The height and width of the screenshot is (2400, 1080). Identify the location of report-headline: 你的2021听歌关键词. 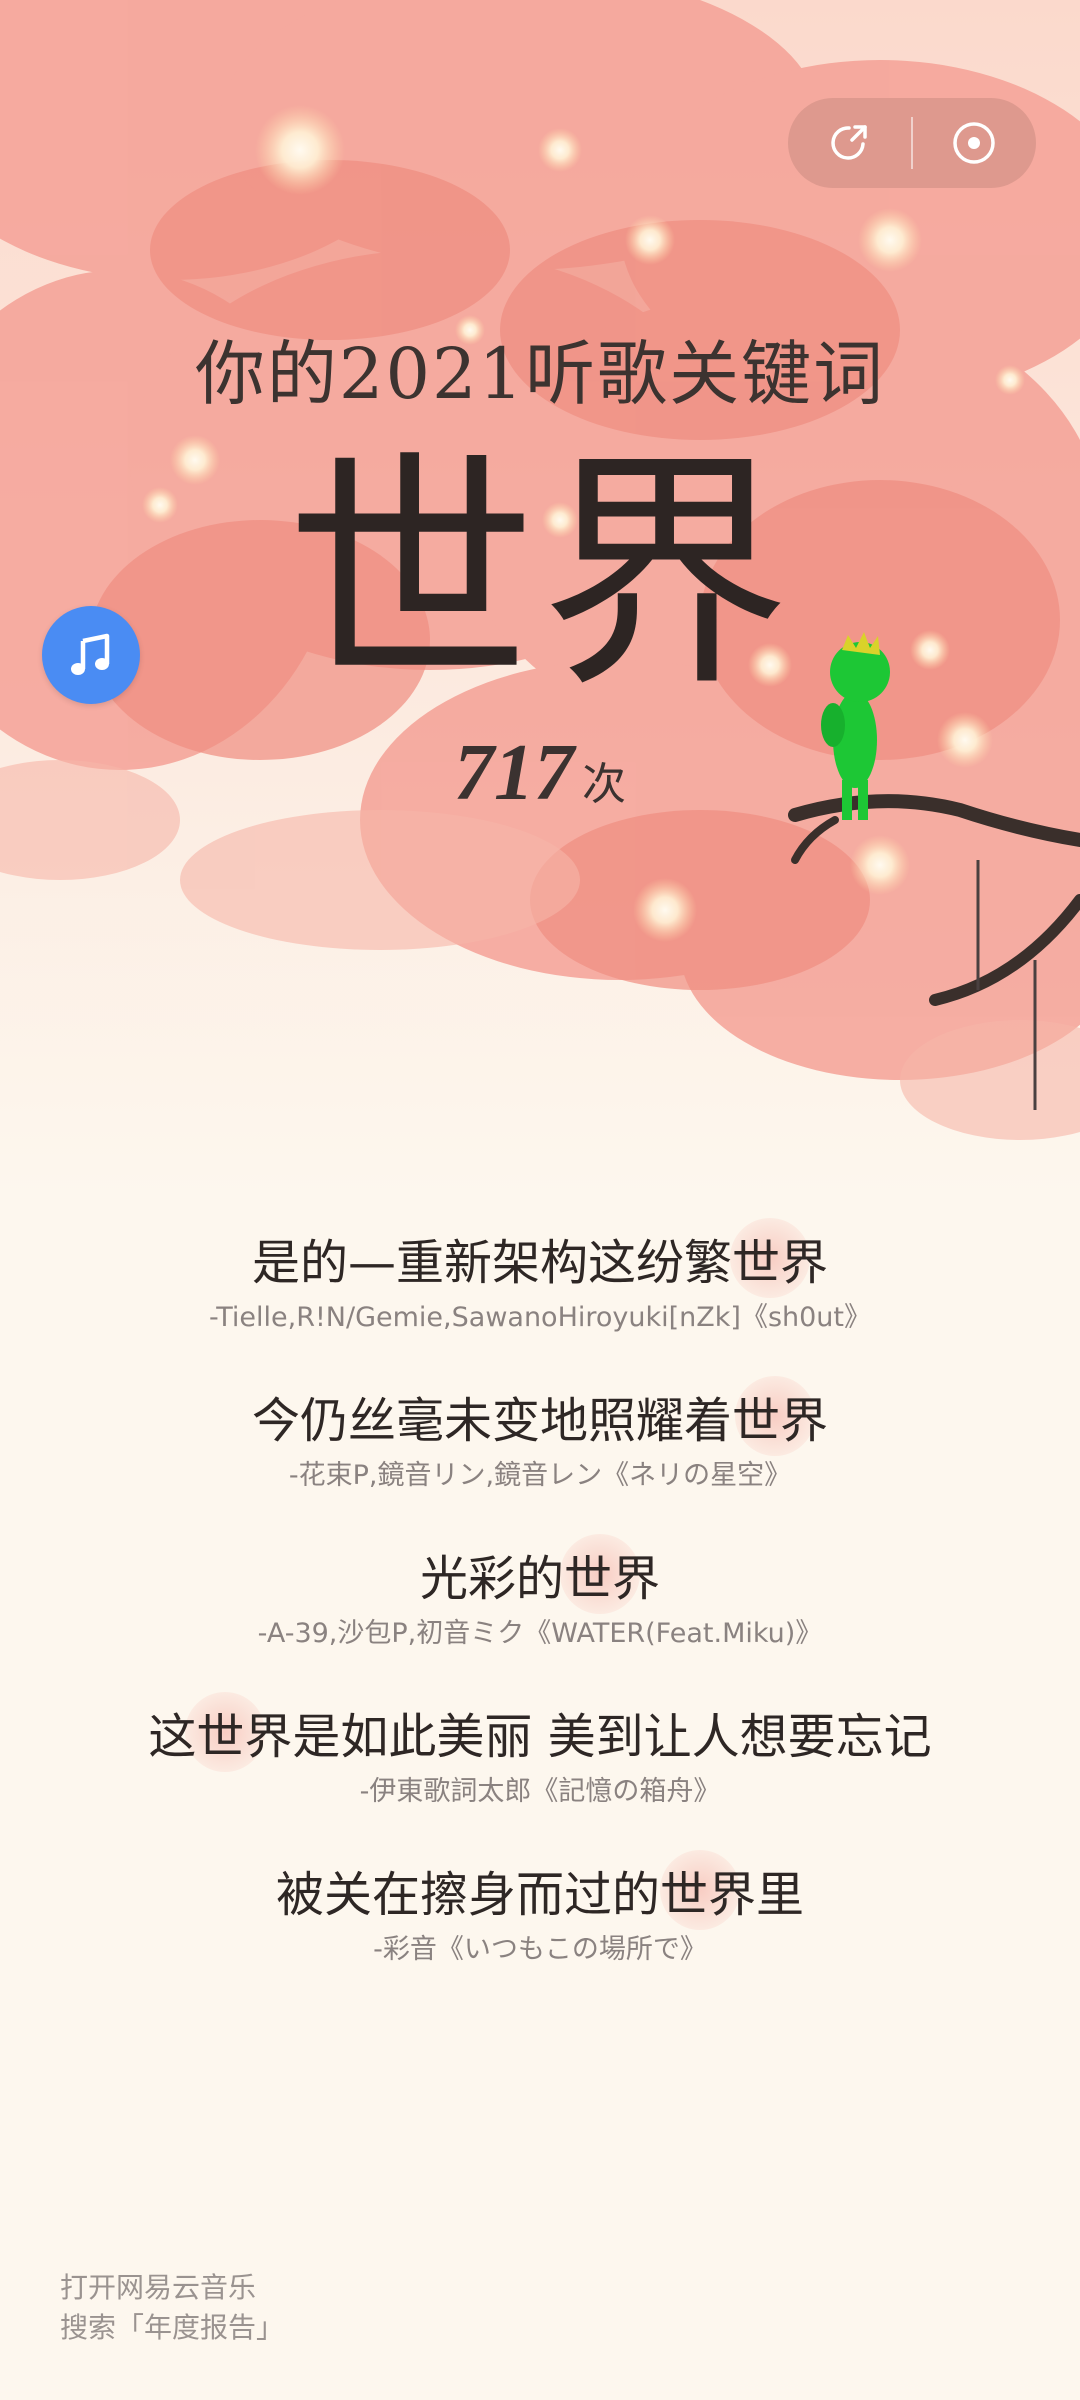
(540, 374).